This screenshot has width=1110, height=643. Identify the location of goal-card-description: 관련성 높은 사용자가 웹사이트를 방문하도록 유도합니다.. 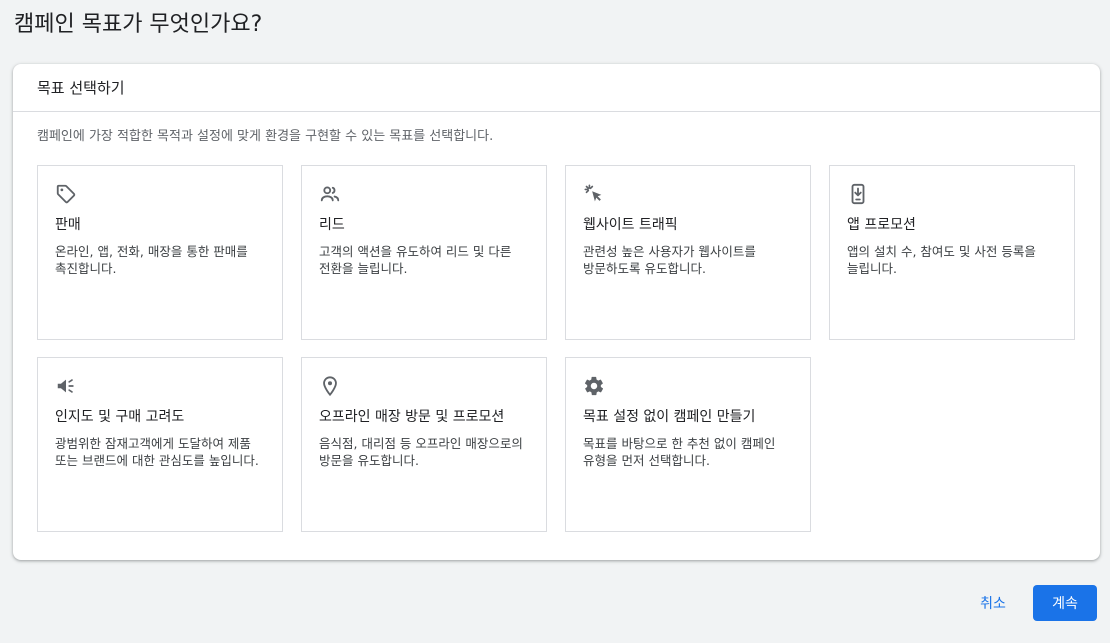
(669, 260).